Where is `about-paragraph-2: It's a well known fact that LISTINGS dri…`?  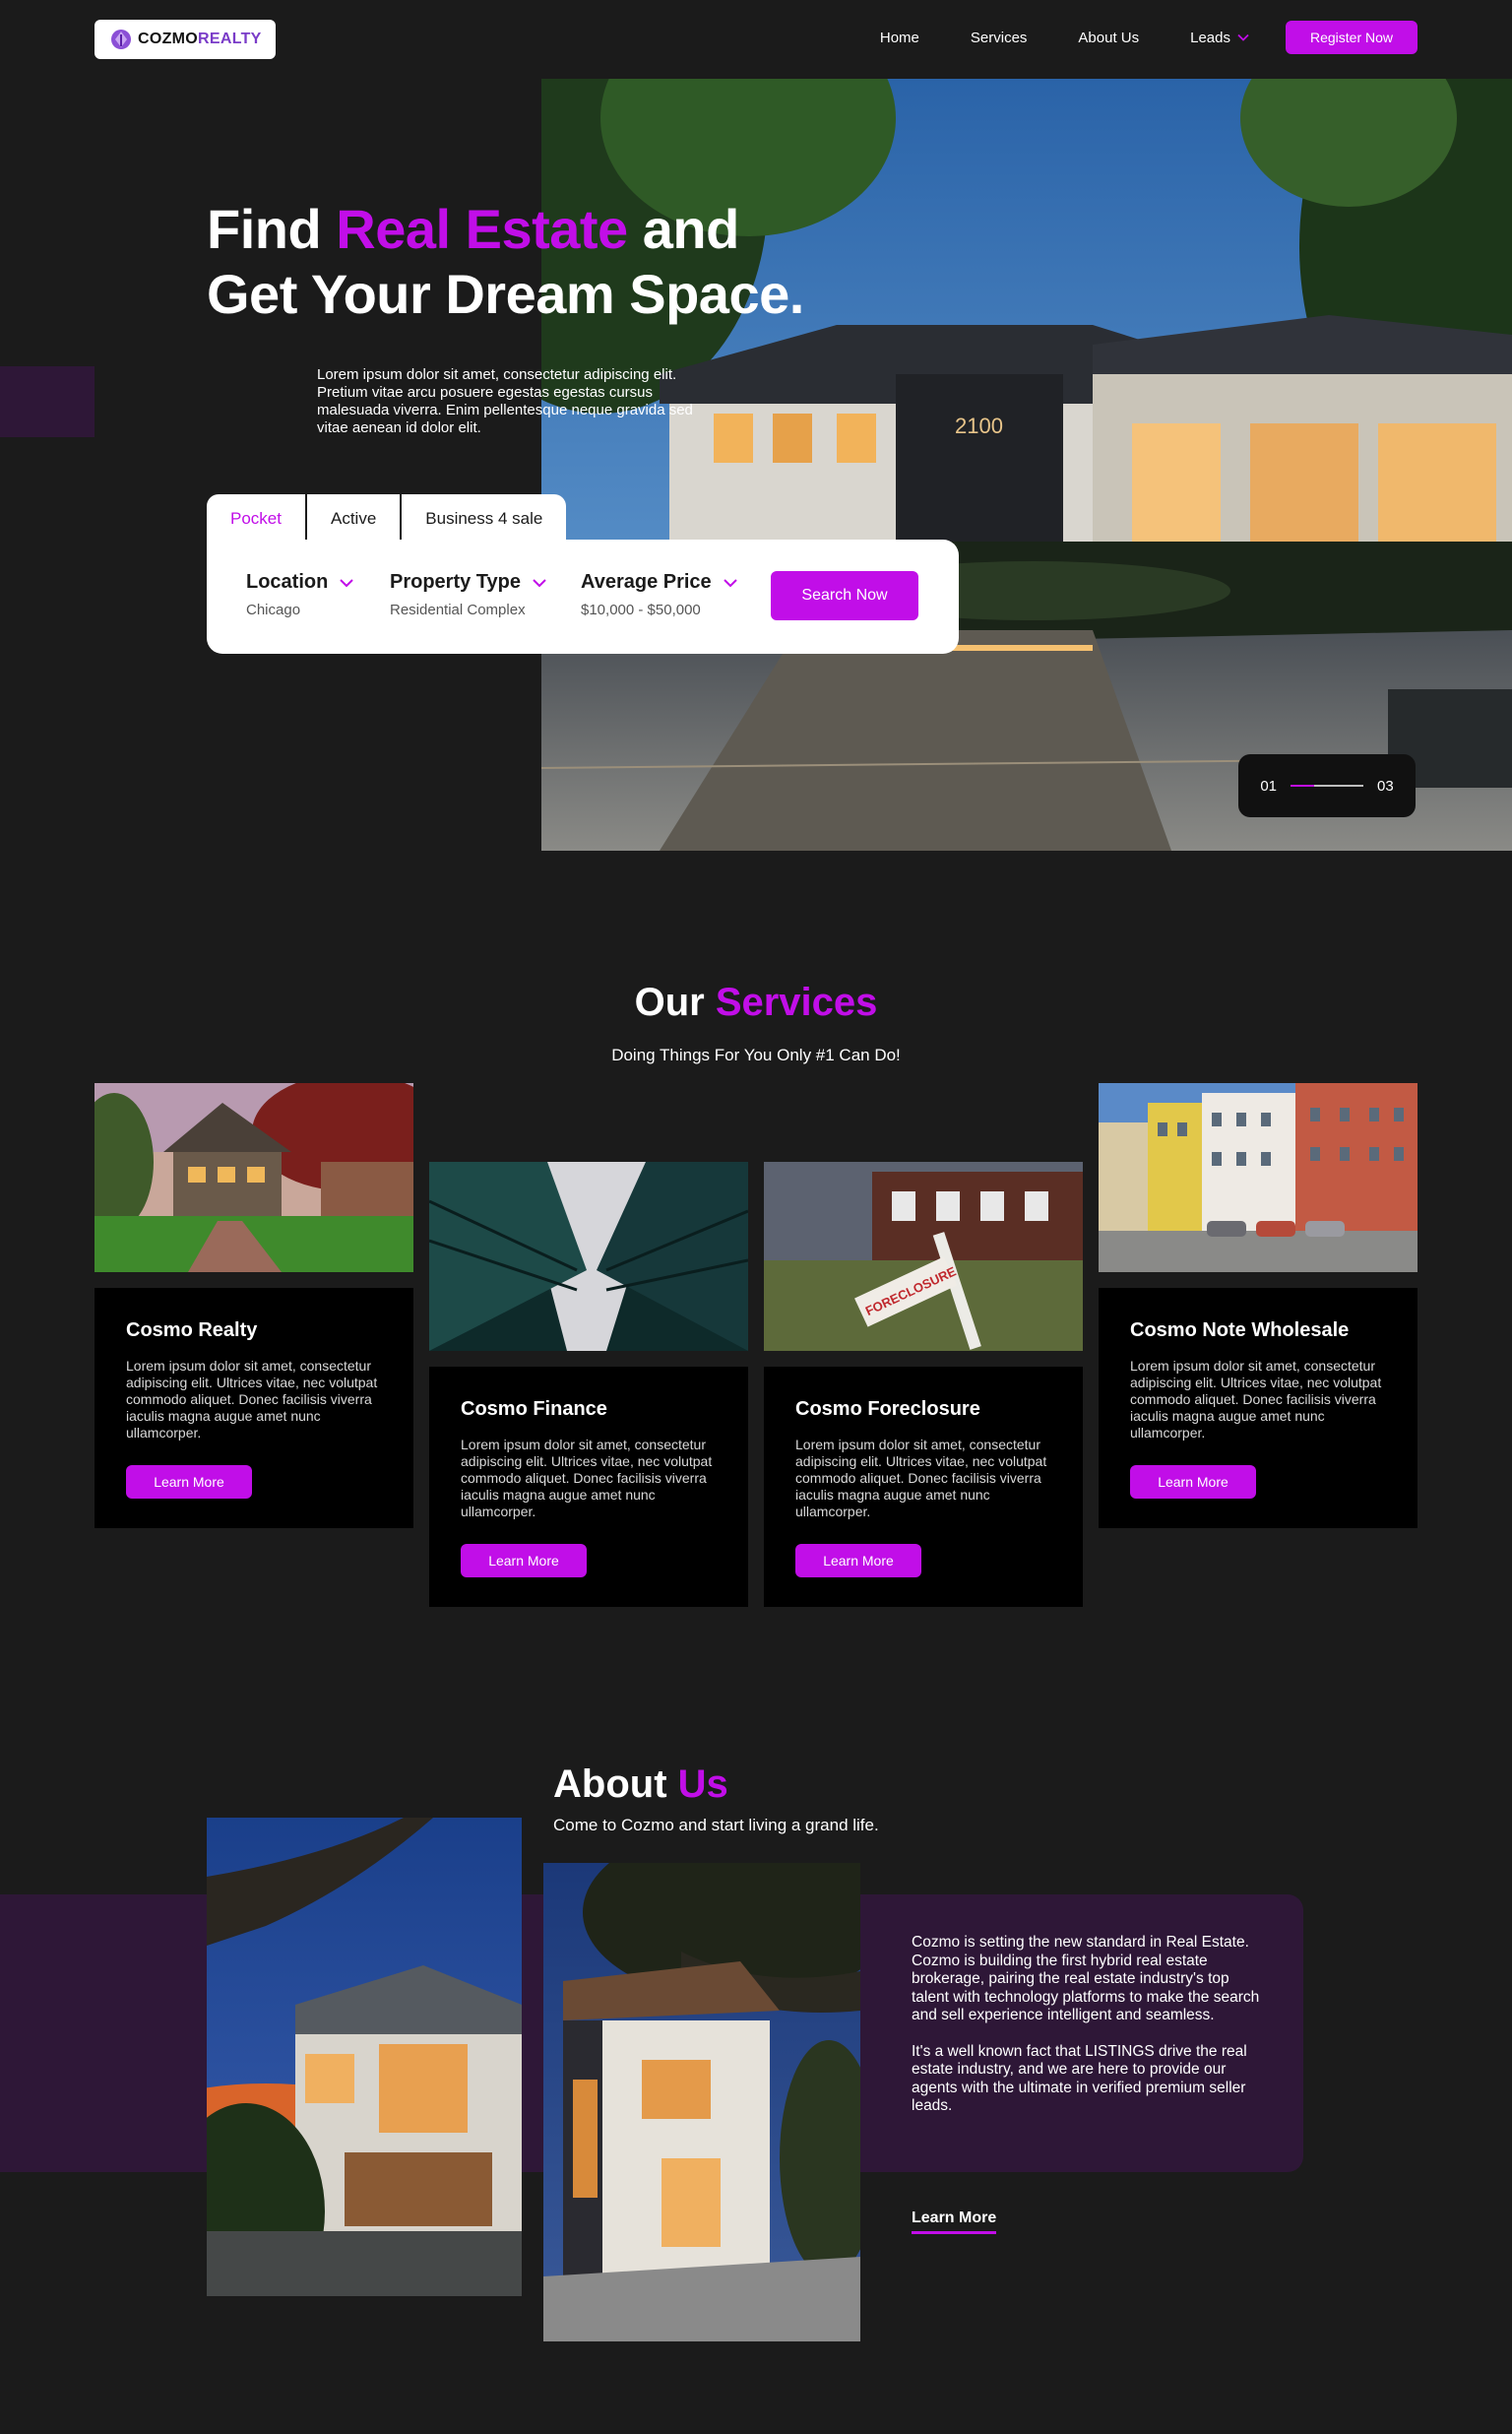 about-paragraph-2: It's a well known fact that LISTINGS dri… is located at coordinates (1079, 2078).